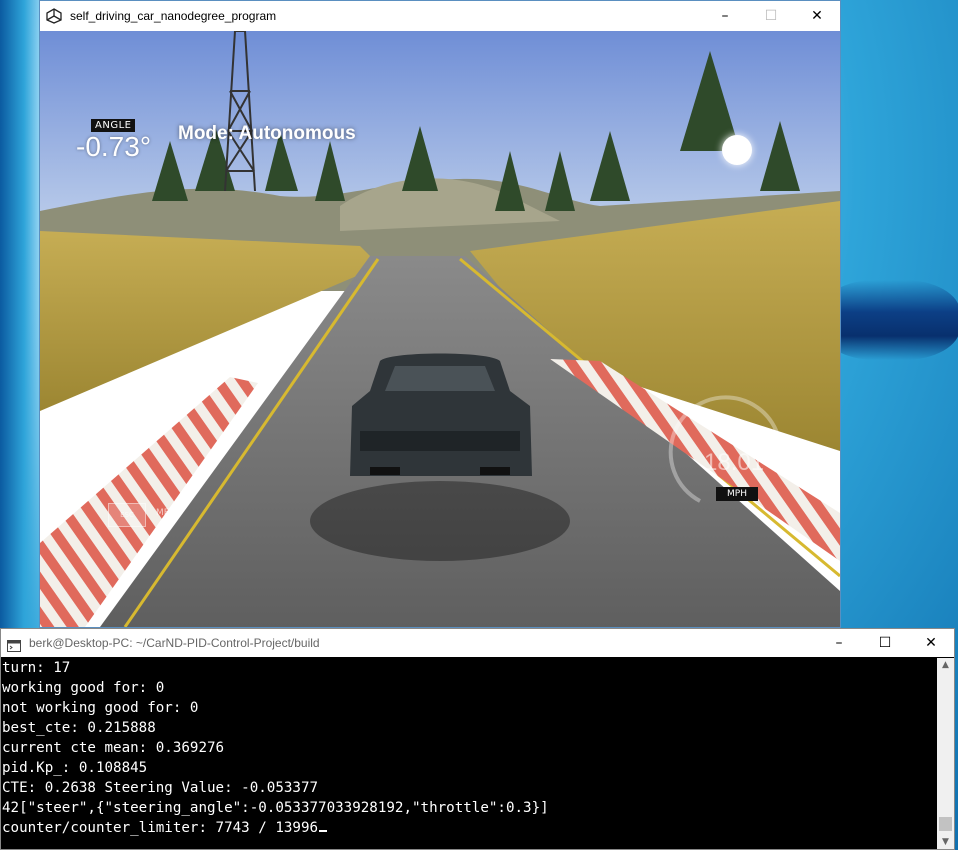 The height and width of the screenshot is (850, 958). Describe the element at coordinates (36, 668) in the screenshot. I see `terminal-line: turn: 17` at that location.